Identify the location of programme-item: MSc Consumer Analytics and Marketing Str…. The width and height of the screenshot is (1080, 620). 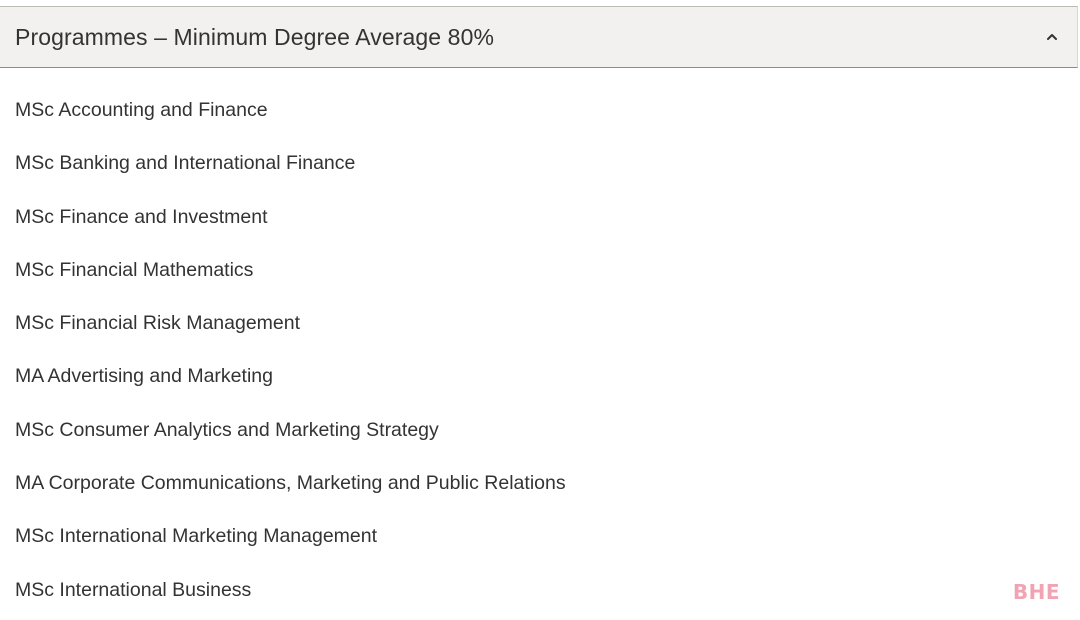
(227, 429).